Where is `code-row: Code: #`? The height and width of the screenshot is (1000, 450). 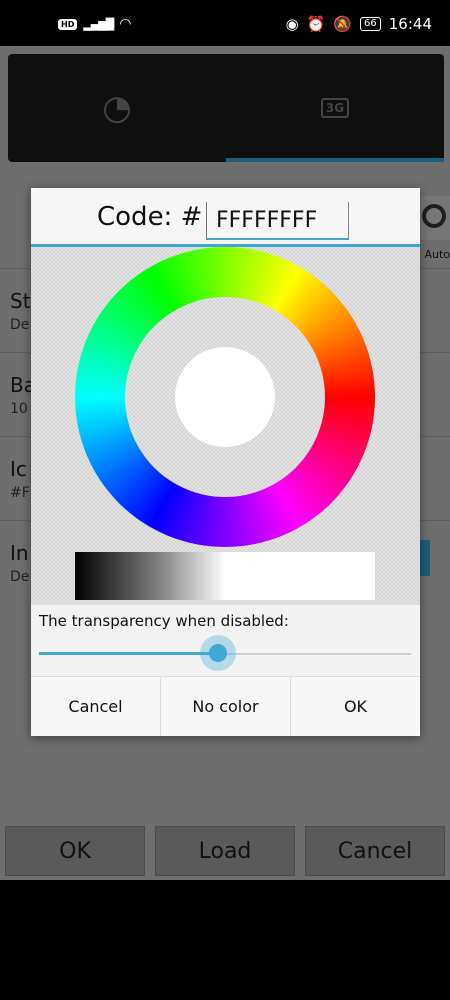
code-row: Code: # is located at coordinates (225, 217).